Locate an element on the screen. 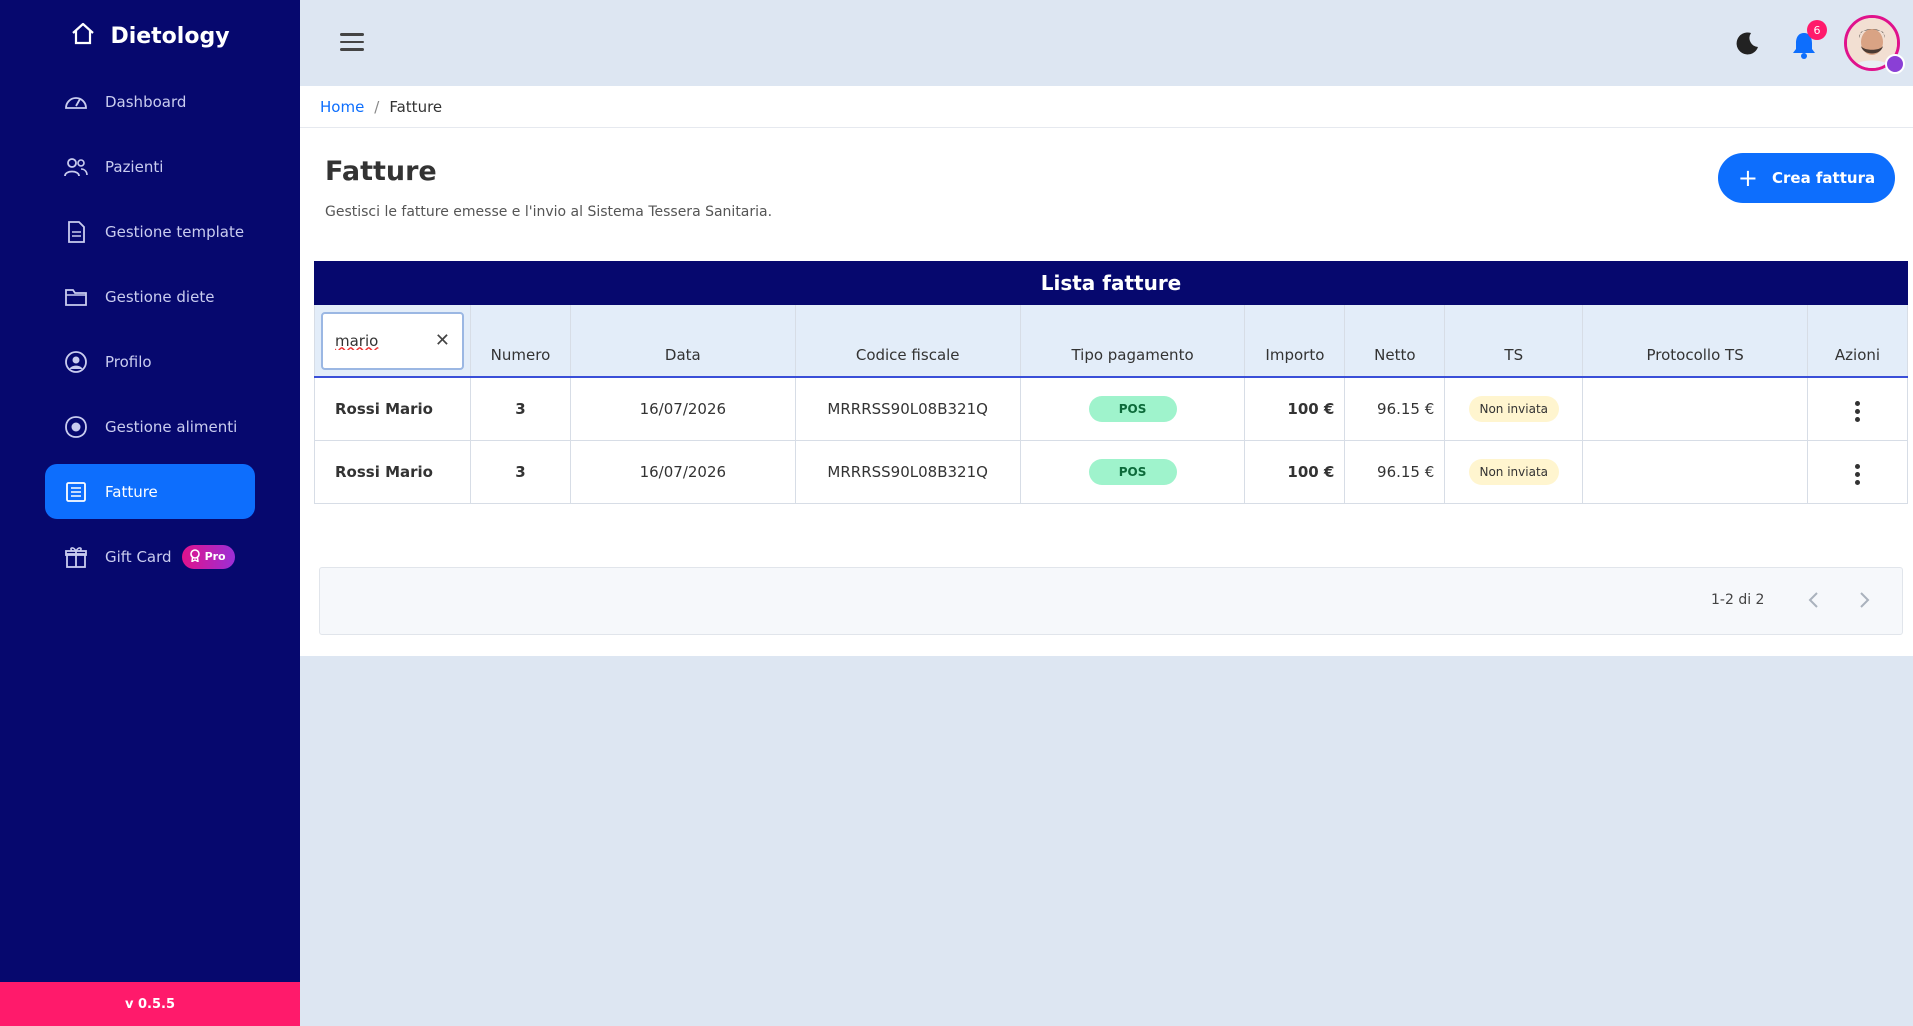  brand: Dietology is located at coordinates (150, 36).